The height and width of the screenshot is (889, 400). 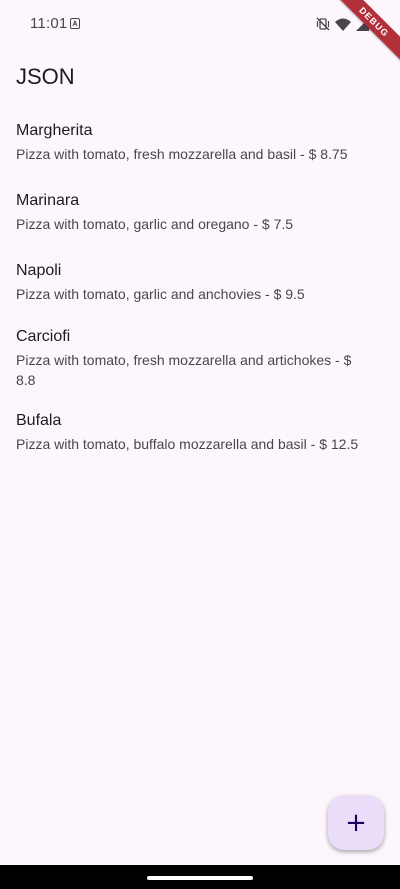 I want to click on wifi-icon, so click(x=343, y=24).